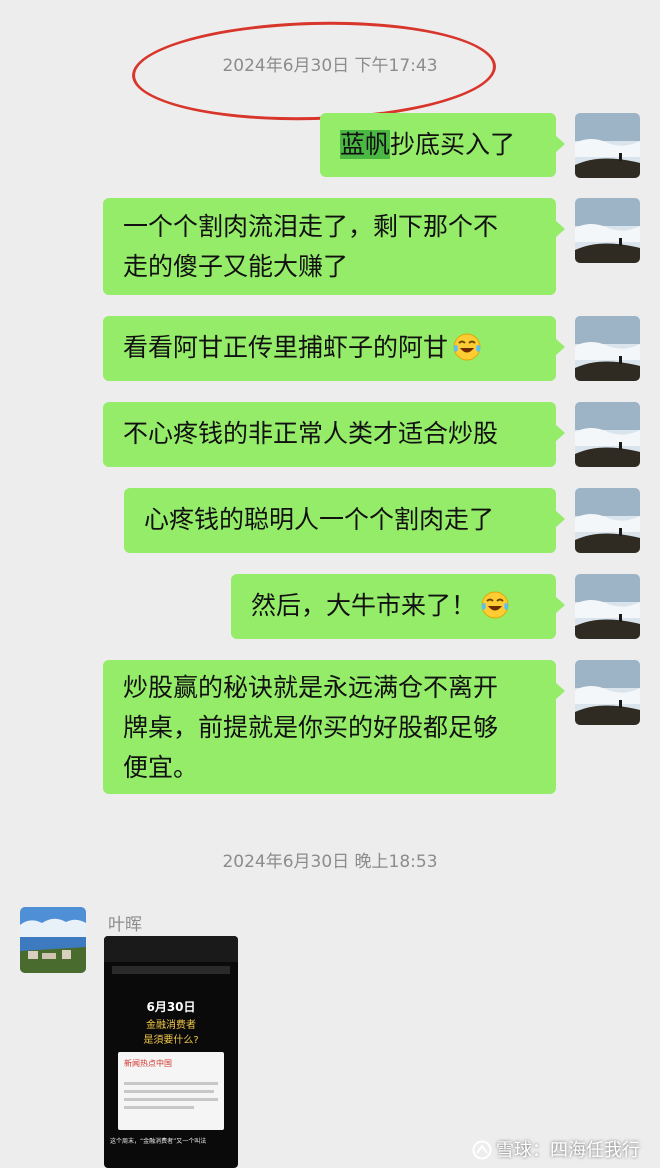 Image resolution: width=660 pixels, height=1168 pixels. What do you see at coordinates (171, 1040) in the screenshot?
I see `image-line-2: 是須要什么?` at bounding box center [171, 1040].